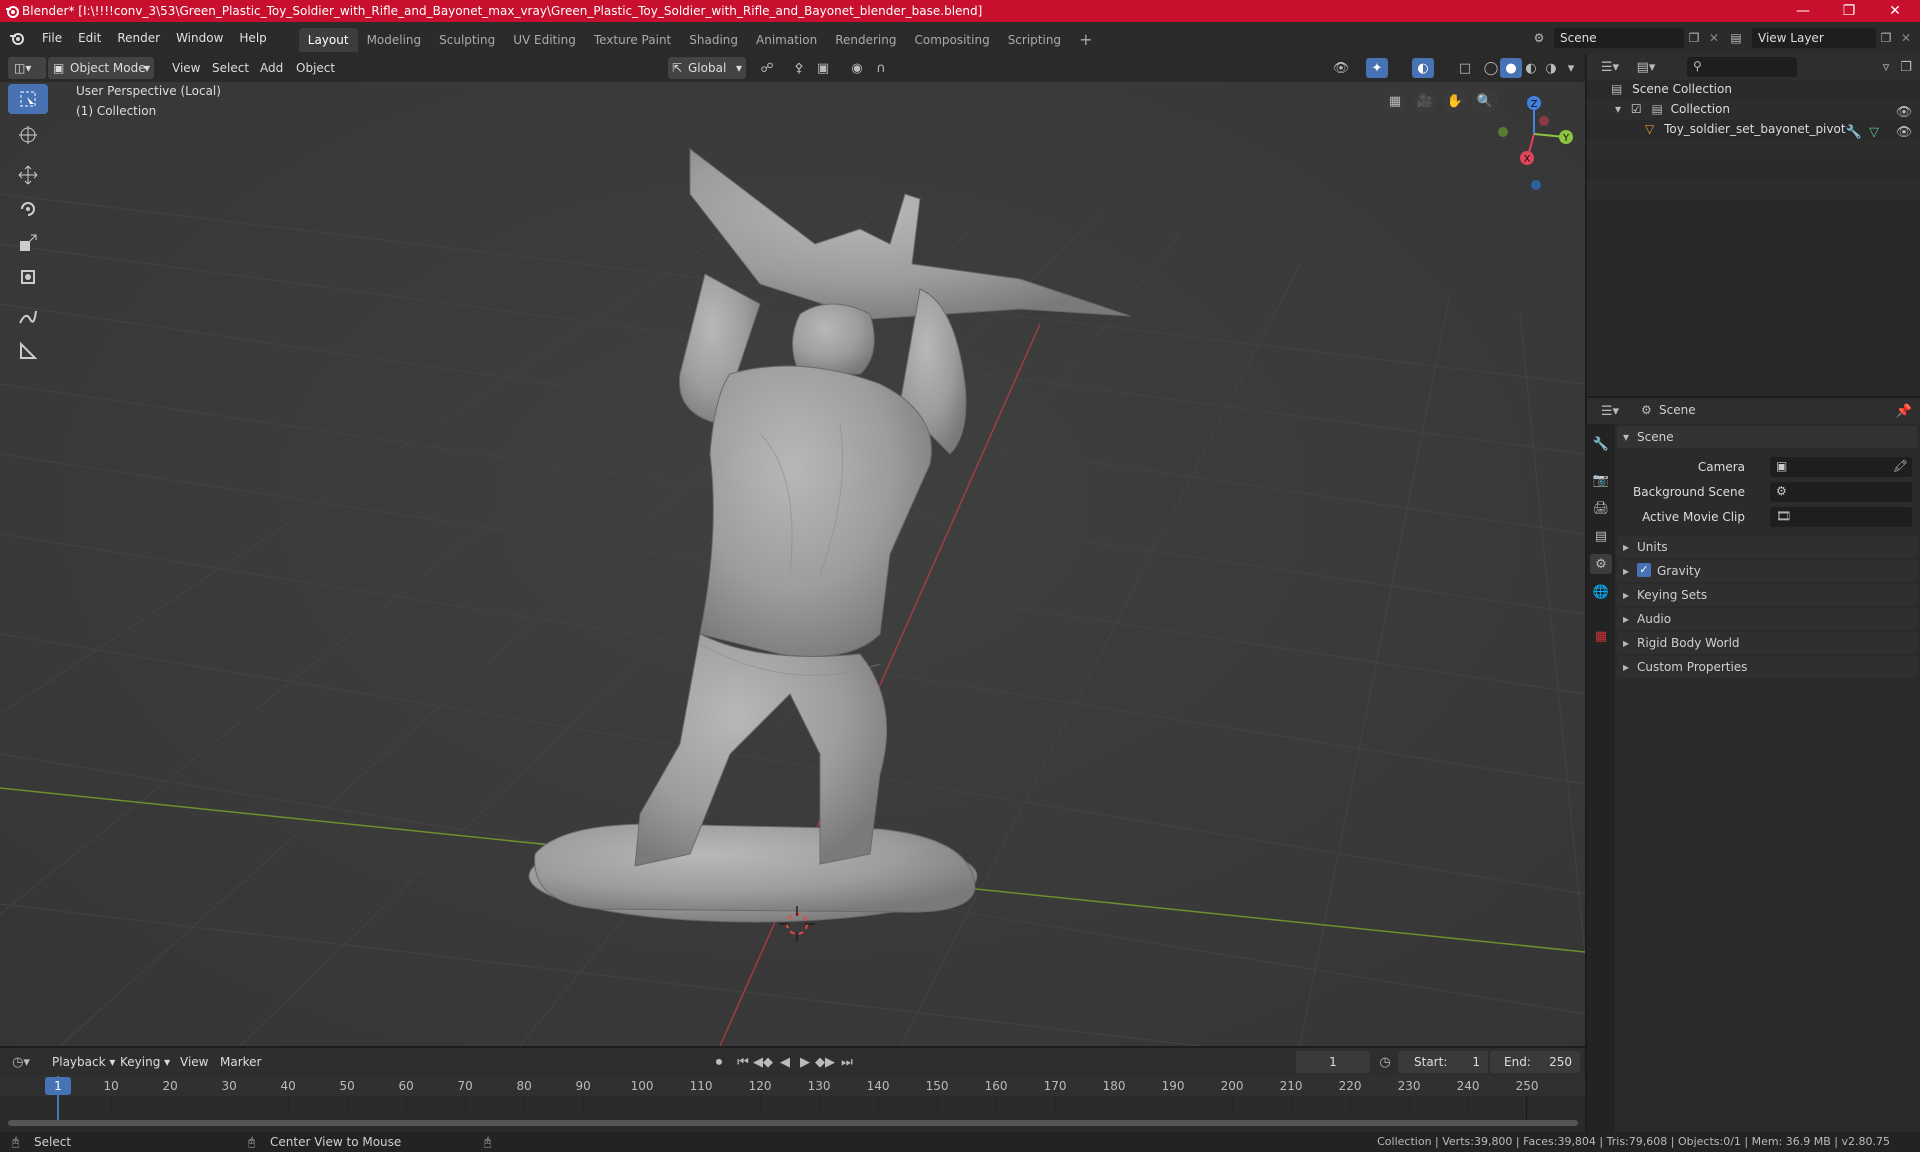  I want to click on toggle-grid-icon: ▦, so click(1395, 101).